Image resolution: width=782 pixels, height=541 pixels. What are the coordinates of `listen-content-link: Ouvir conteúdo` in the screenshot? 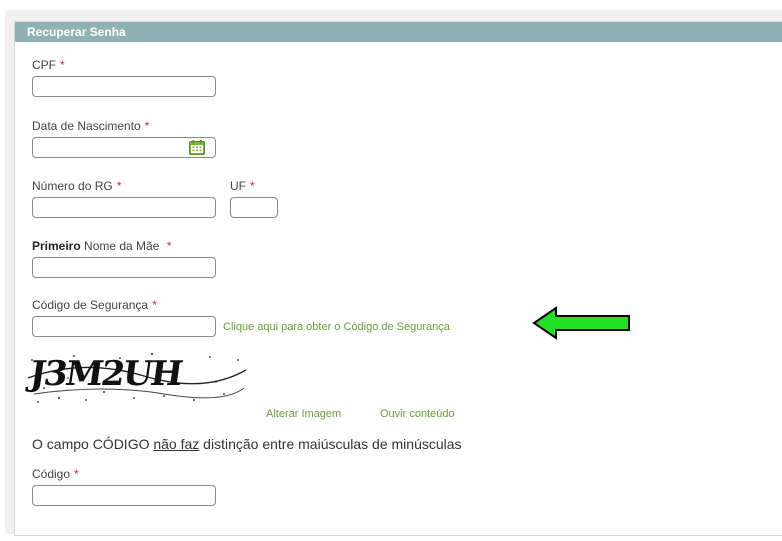 It's located at (417, 414).